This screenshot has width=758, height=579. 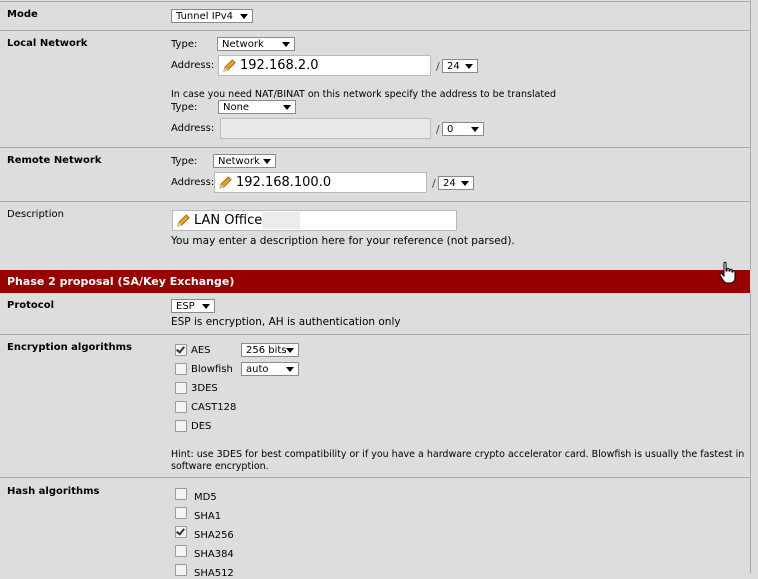 What do you see at coordinates (239, 161) in the screenshot?
I see `remote-type-select-value: Network` at bounding box center [239, 161].